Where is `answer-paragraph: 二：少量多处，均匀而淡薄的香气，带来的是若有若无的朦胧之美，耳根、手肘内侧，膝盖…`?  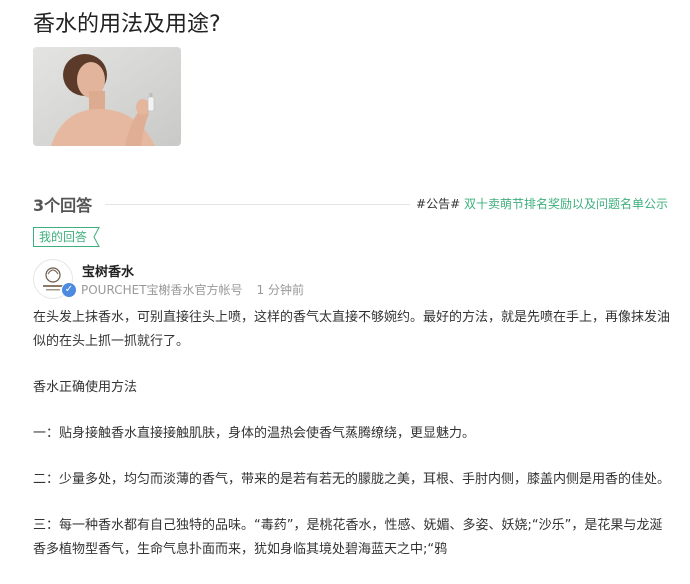 answer-paragraph: 二：少量多处，均匀而淡薄的香气，带来的是若有若无的朦胧之美，耳根、手肘内侧，膝盖… is located at coordinates (352, 479).